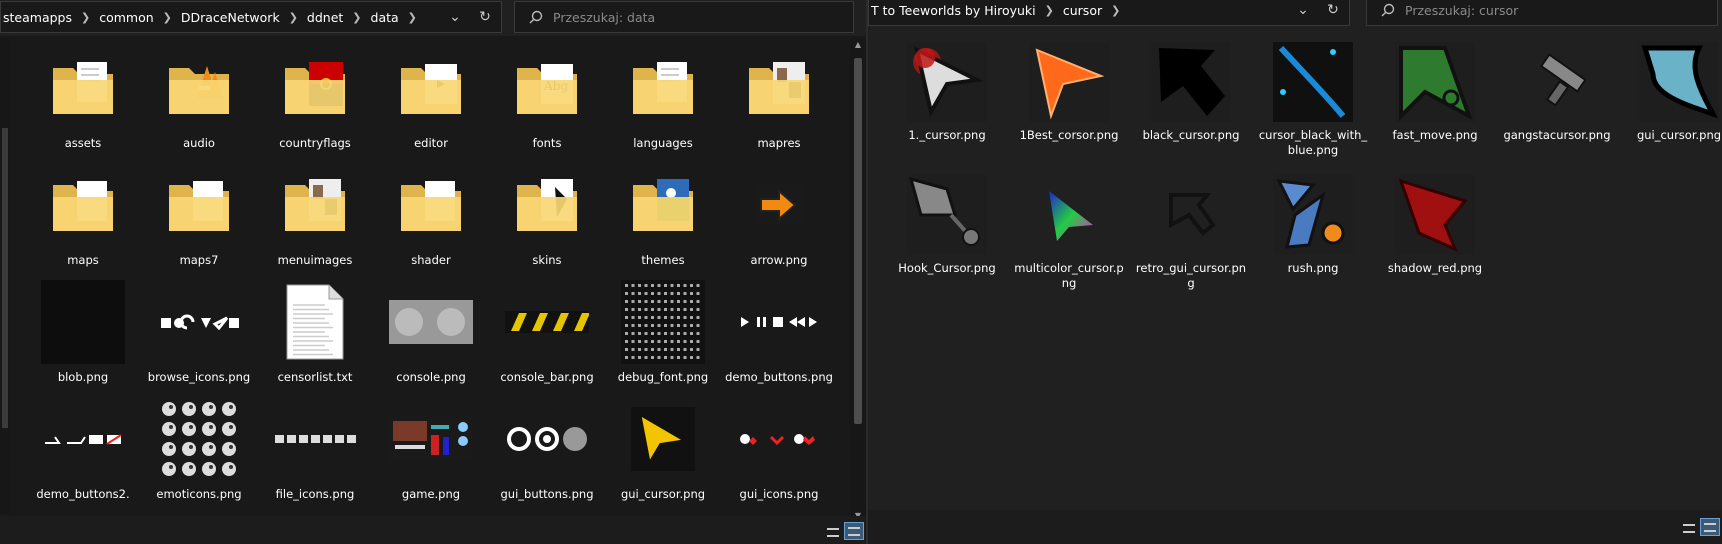 The image size is (1722, 544). What do you see at coordinates (1435, 268) in the screenshot?
I see `file-name-label: shadow_red.png` at bounding box center [1435, 268].